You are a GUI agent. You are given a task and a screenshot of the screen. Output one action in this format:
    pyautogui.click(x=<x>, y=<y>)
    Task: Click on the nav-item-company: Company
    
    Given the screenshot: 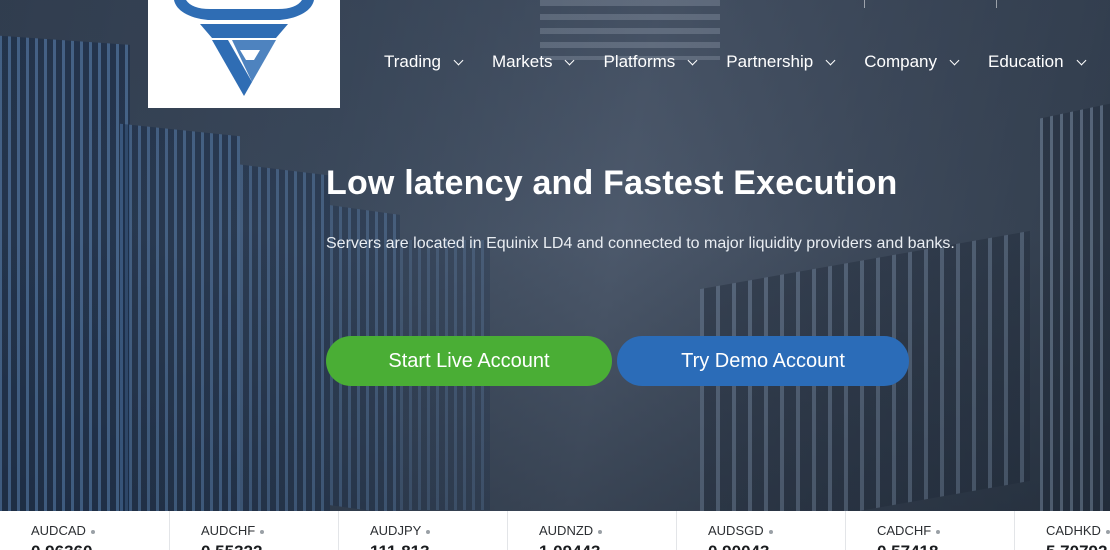 What is the action you would take?
    pyautogui.click(x=912, y=62)
    